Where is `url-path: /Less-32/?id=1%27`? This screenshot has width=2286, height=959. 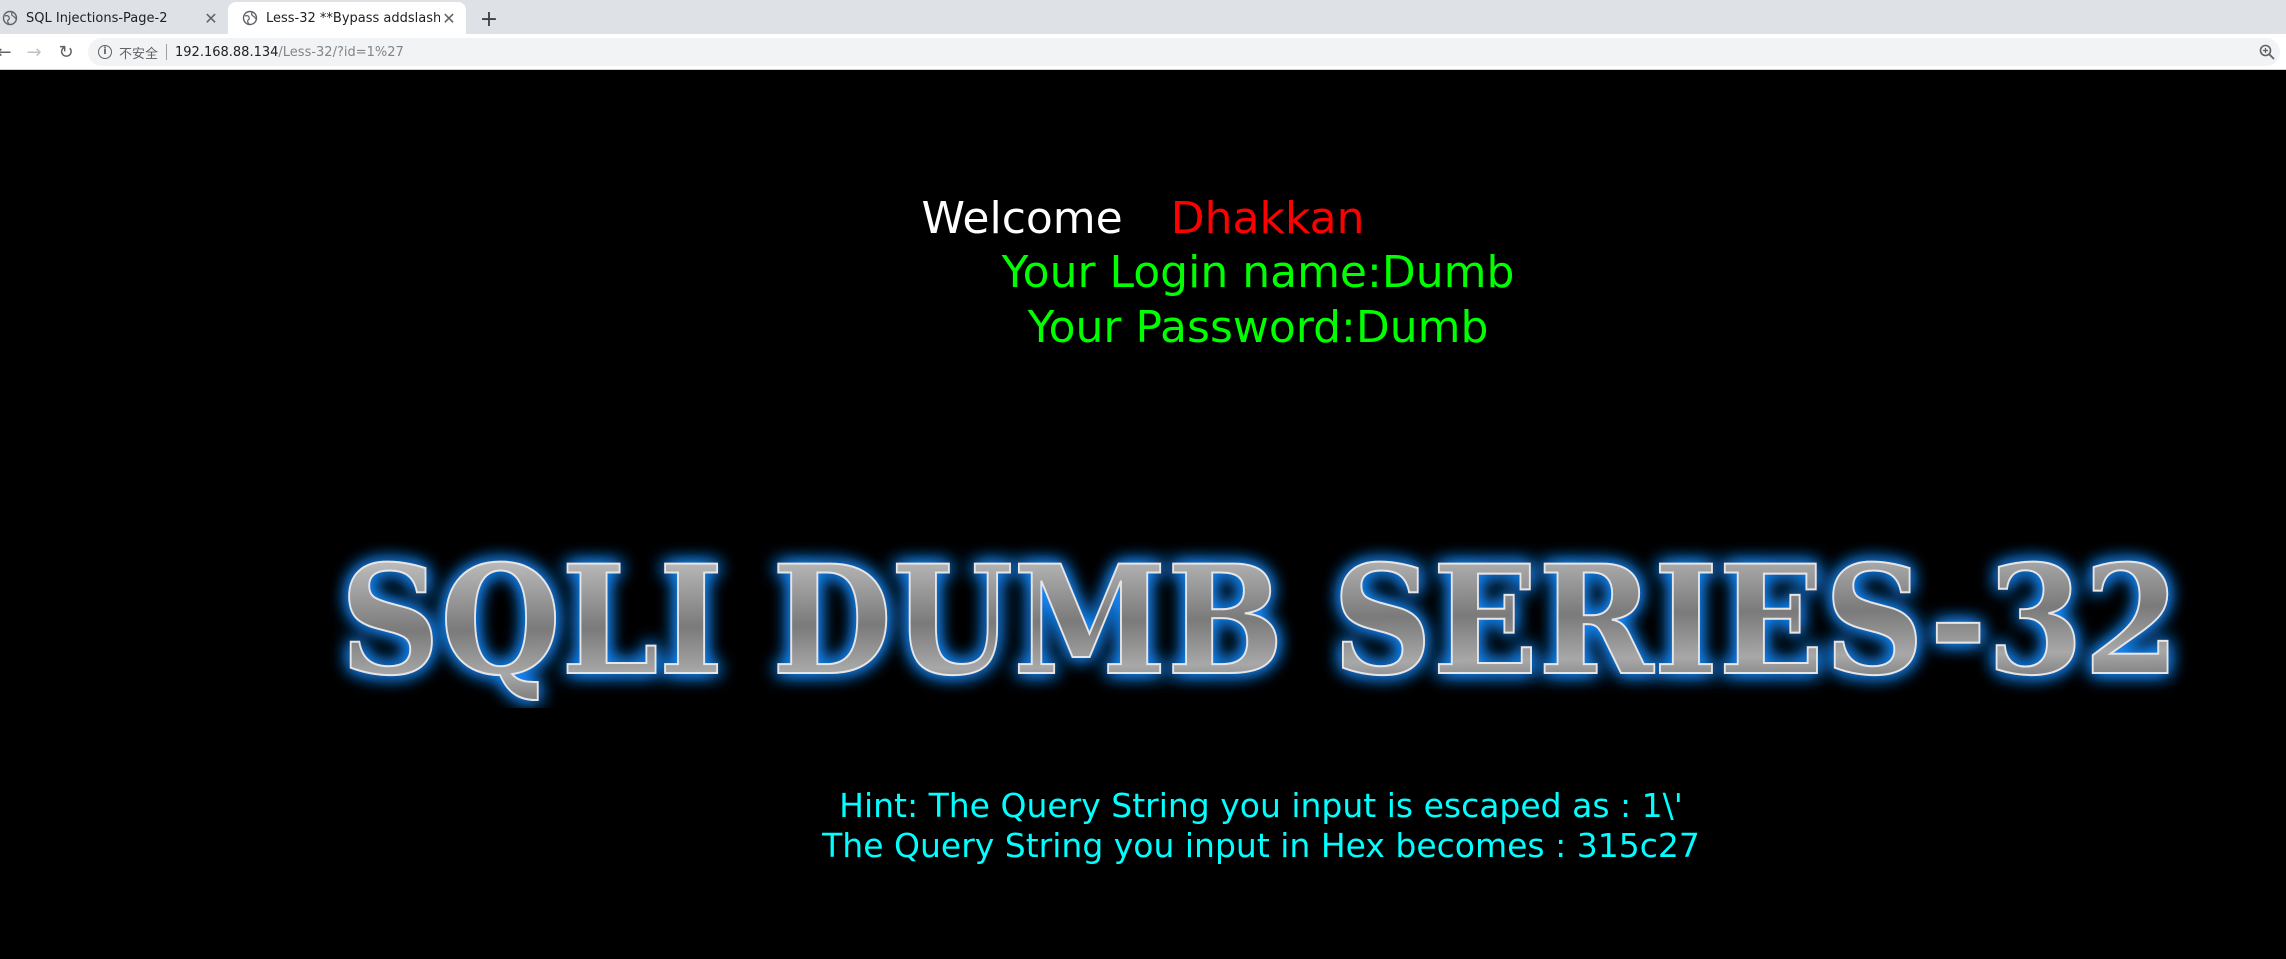 url-path: /Less-32/?id=1%27 is located at coordinates (340, 52).